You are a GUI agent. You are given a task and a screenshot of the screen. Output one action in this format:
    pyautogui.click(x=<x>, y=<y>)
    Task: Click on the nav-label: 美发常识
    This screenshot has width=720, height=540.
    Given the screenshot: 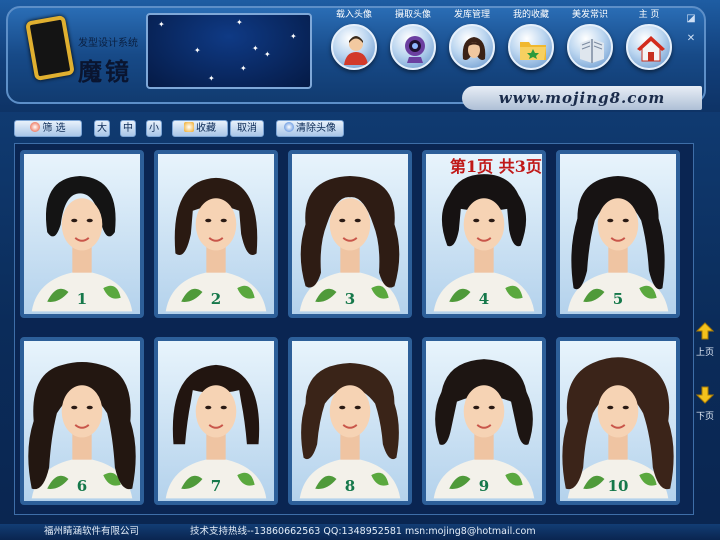 What is the action you would take?
    pyautogui.click(x=589, y=15)
    